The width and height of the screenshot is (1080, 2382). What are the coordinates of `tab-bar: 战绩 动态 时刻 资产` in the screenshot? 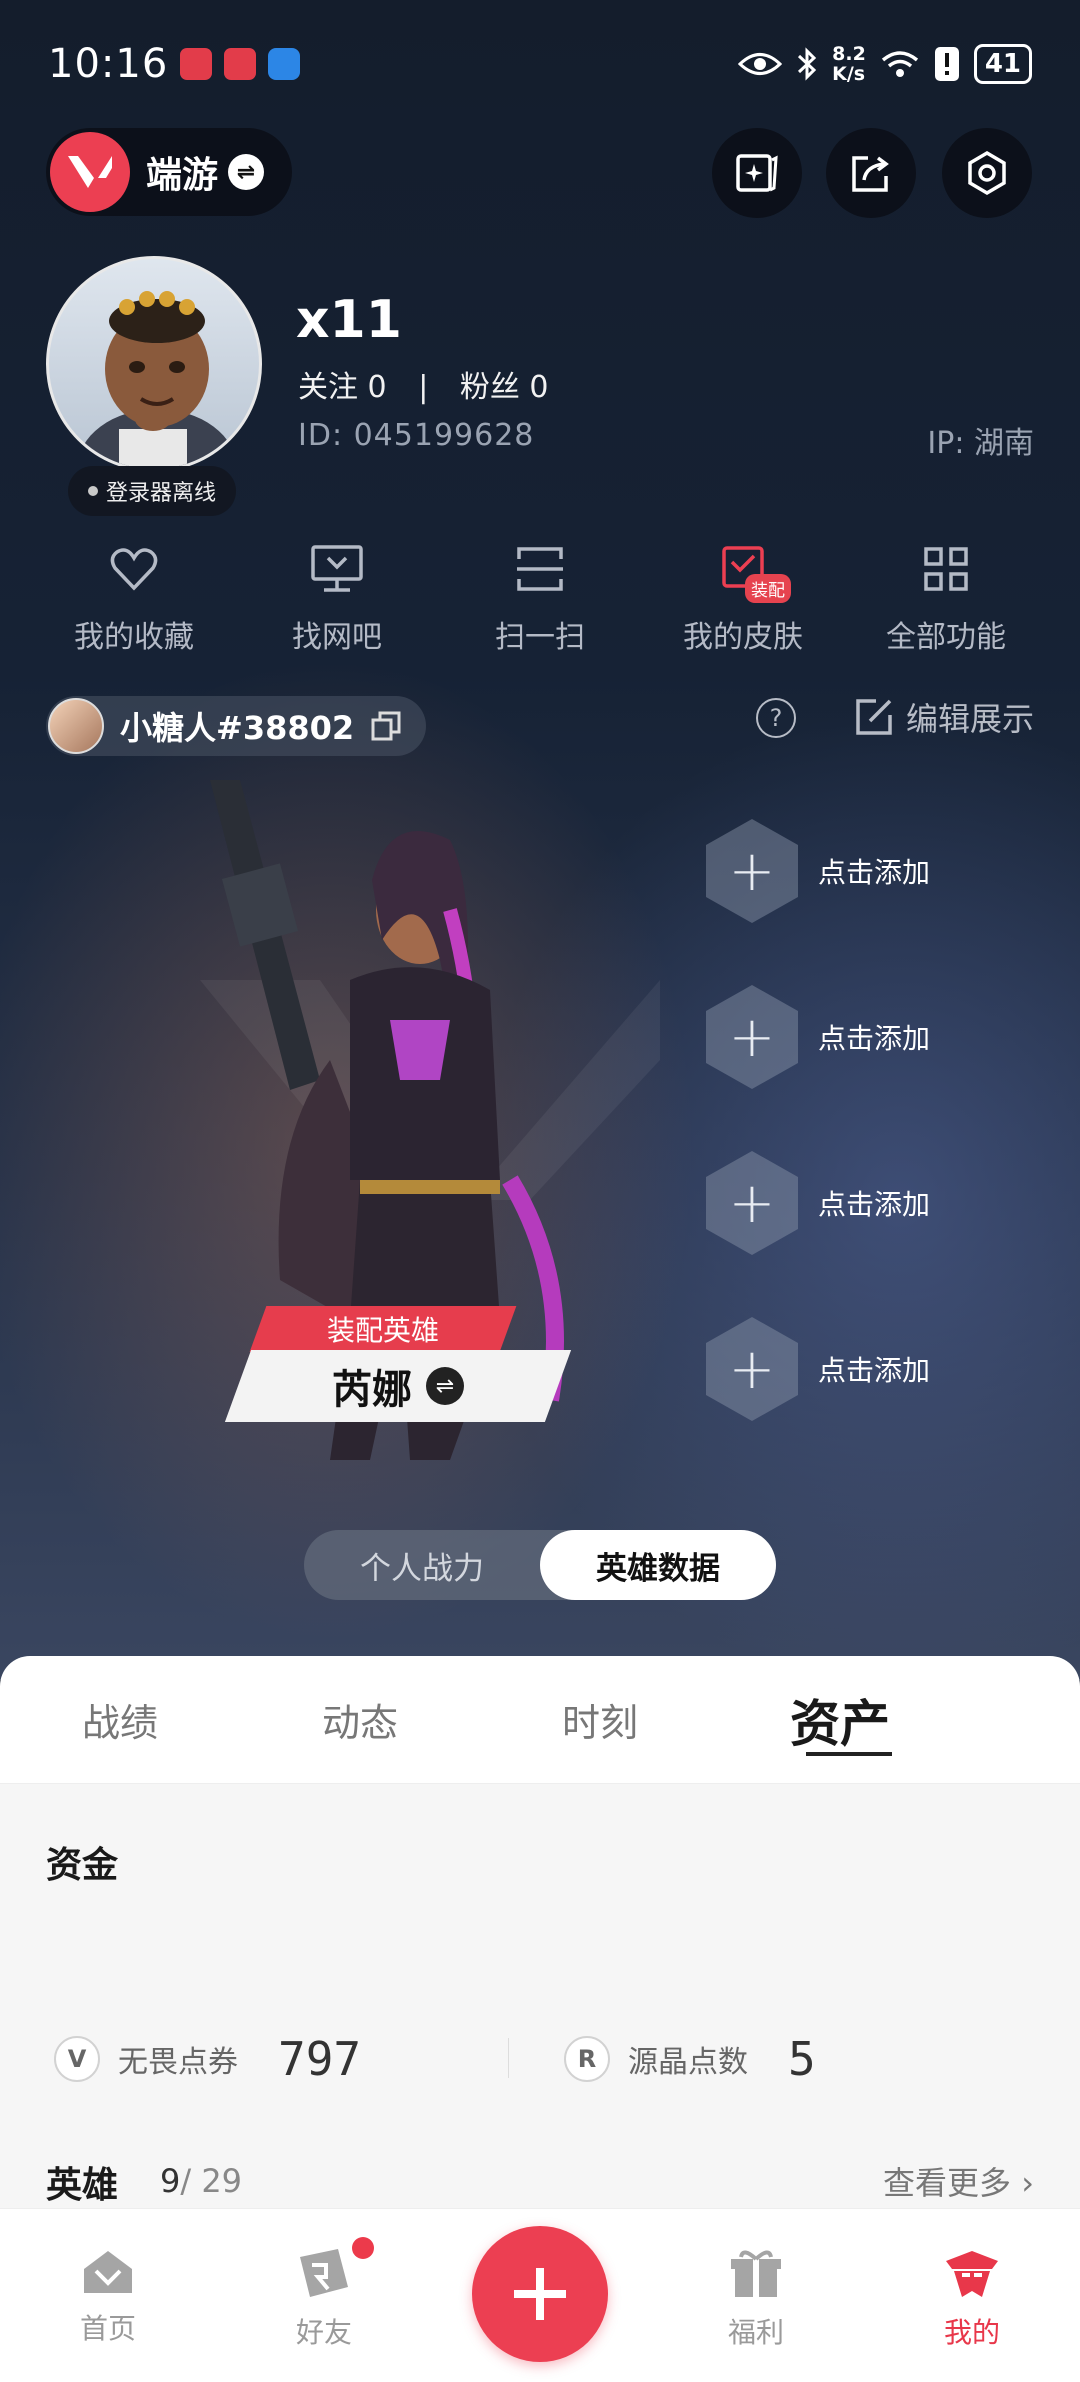 It's located at (540, 1720).